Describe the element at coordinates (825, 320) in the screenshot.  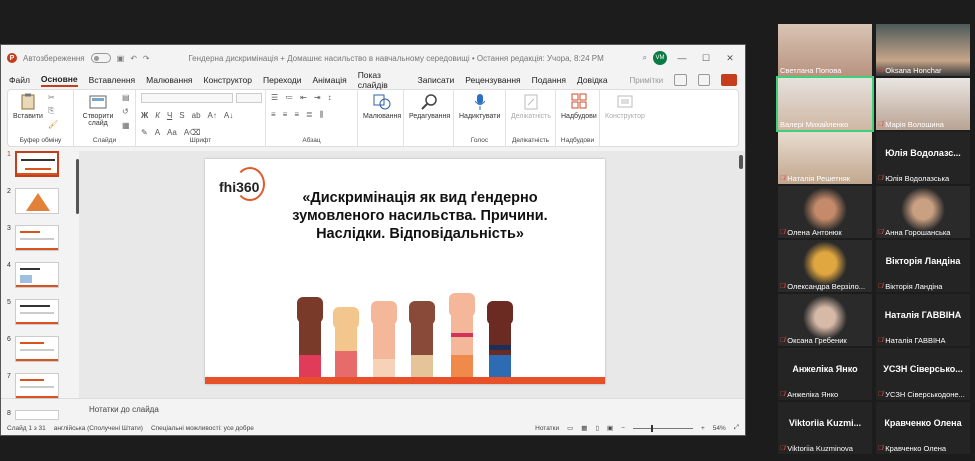
I see `participant-tile: 🎙̸ Оксана Гребеник` at that location.